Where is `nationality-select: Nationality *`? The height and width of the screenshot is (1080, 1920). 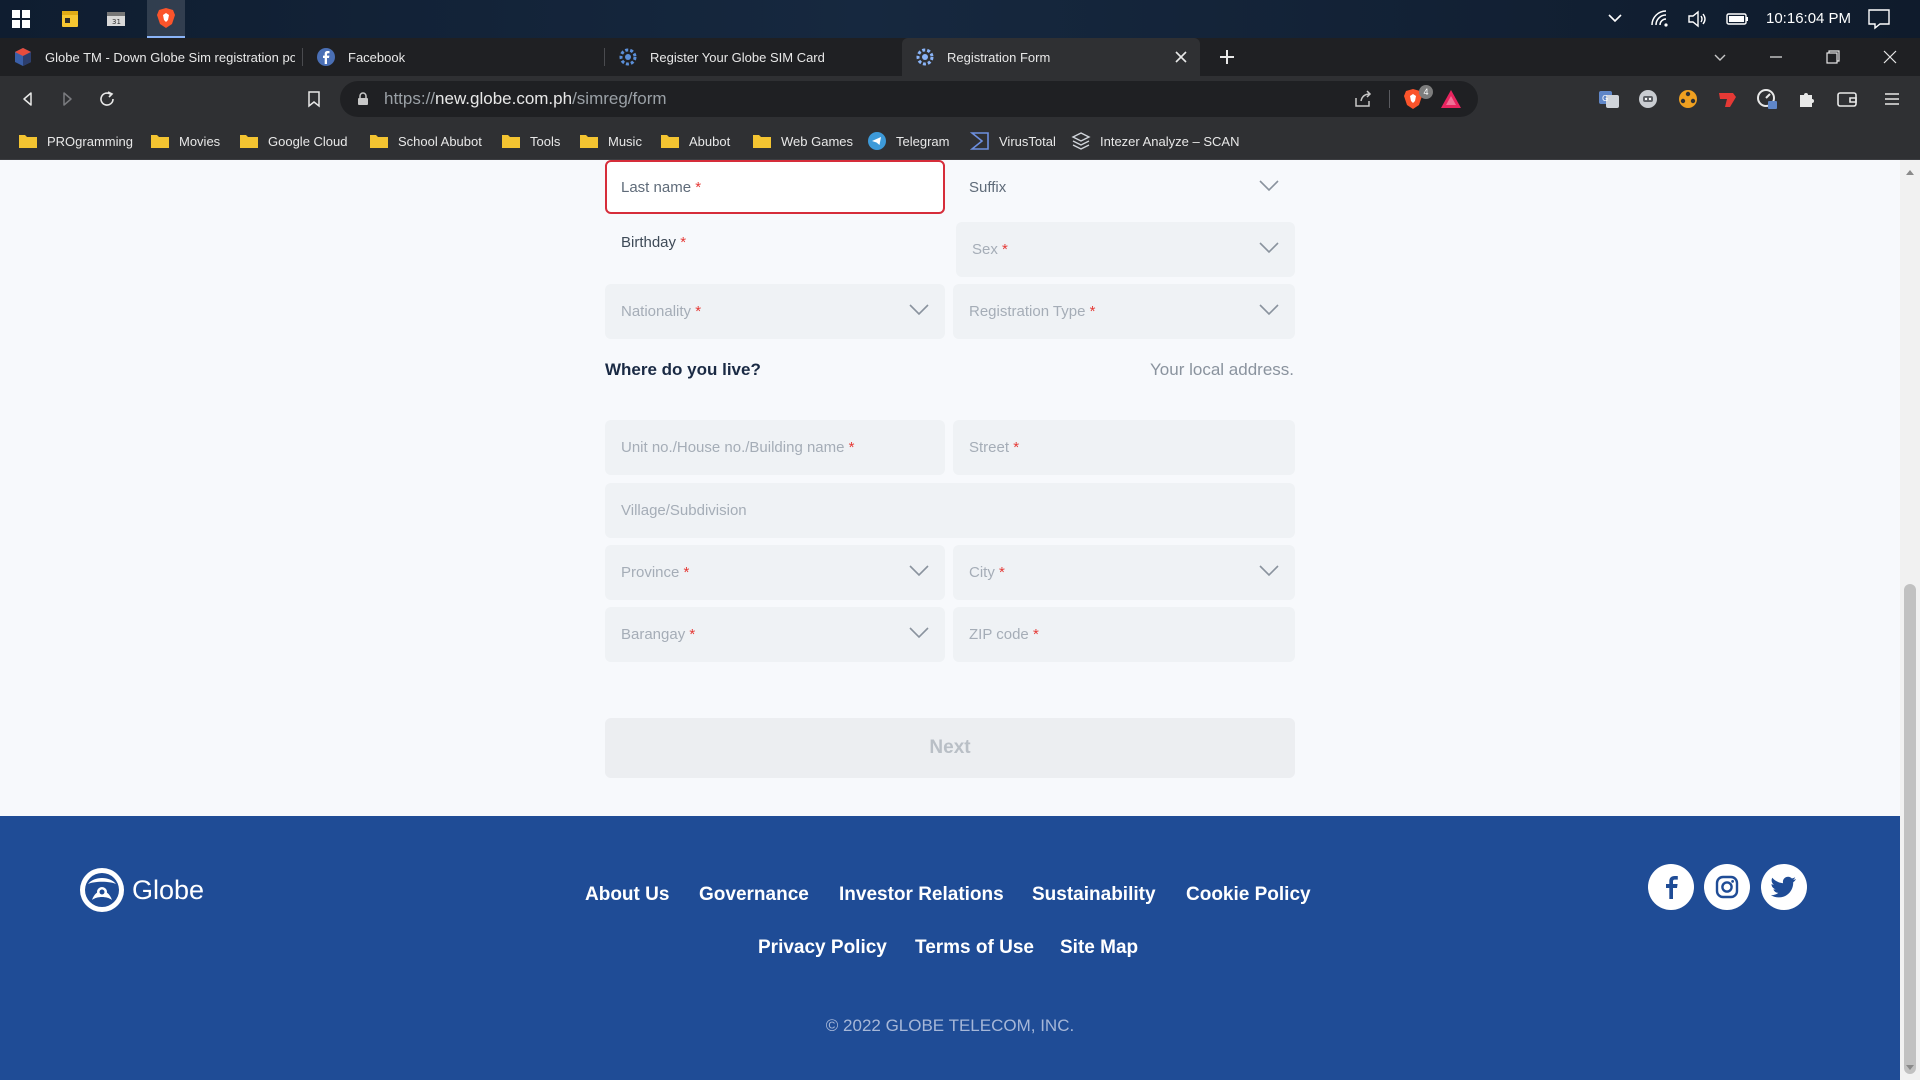
nationality-select: Nationality * is located at coordinates (775, 311).